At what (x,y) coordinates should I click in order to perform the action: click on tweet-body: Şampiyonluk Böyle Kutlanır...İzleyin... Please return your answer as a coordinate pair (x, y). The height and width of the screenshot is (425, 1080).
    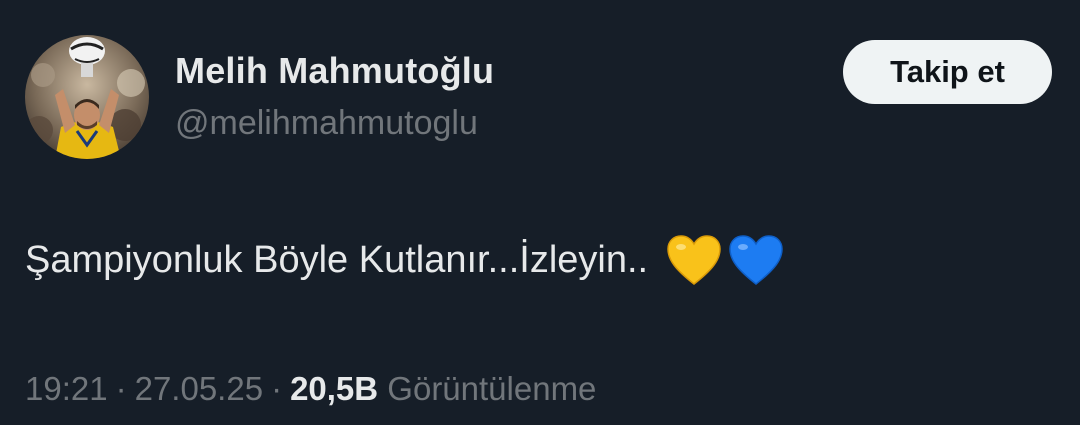
    Looking at the image, I should click on (404, 260).